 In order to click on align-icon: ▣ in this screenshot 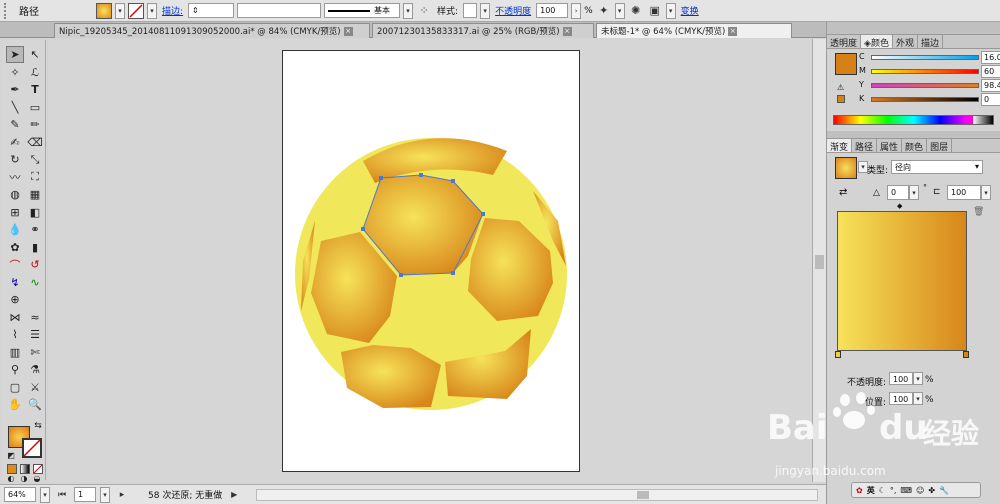, I will do `click(655, 11)`.